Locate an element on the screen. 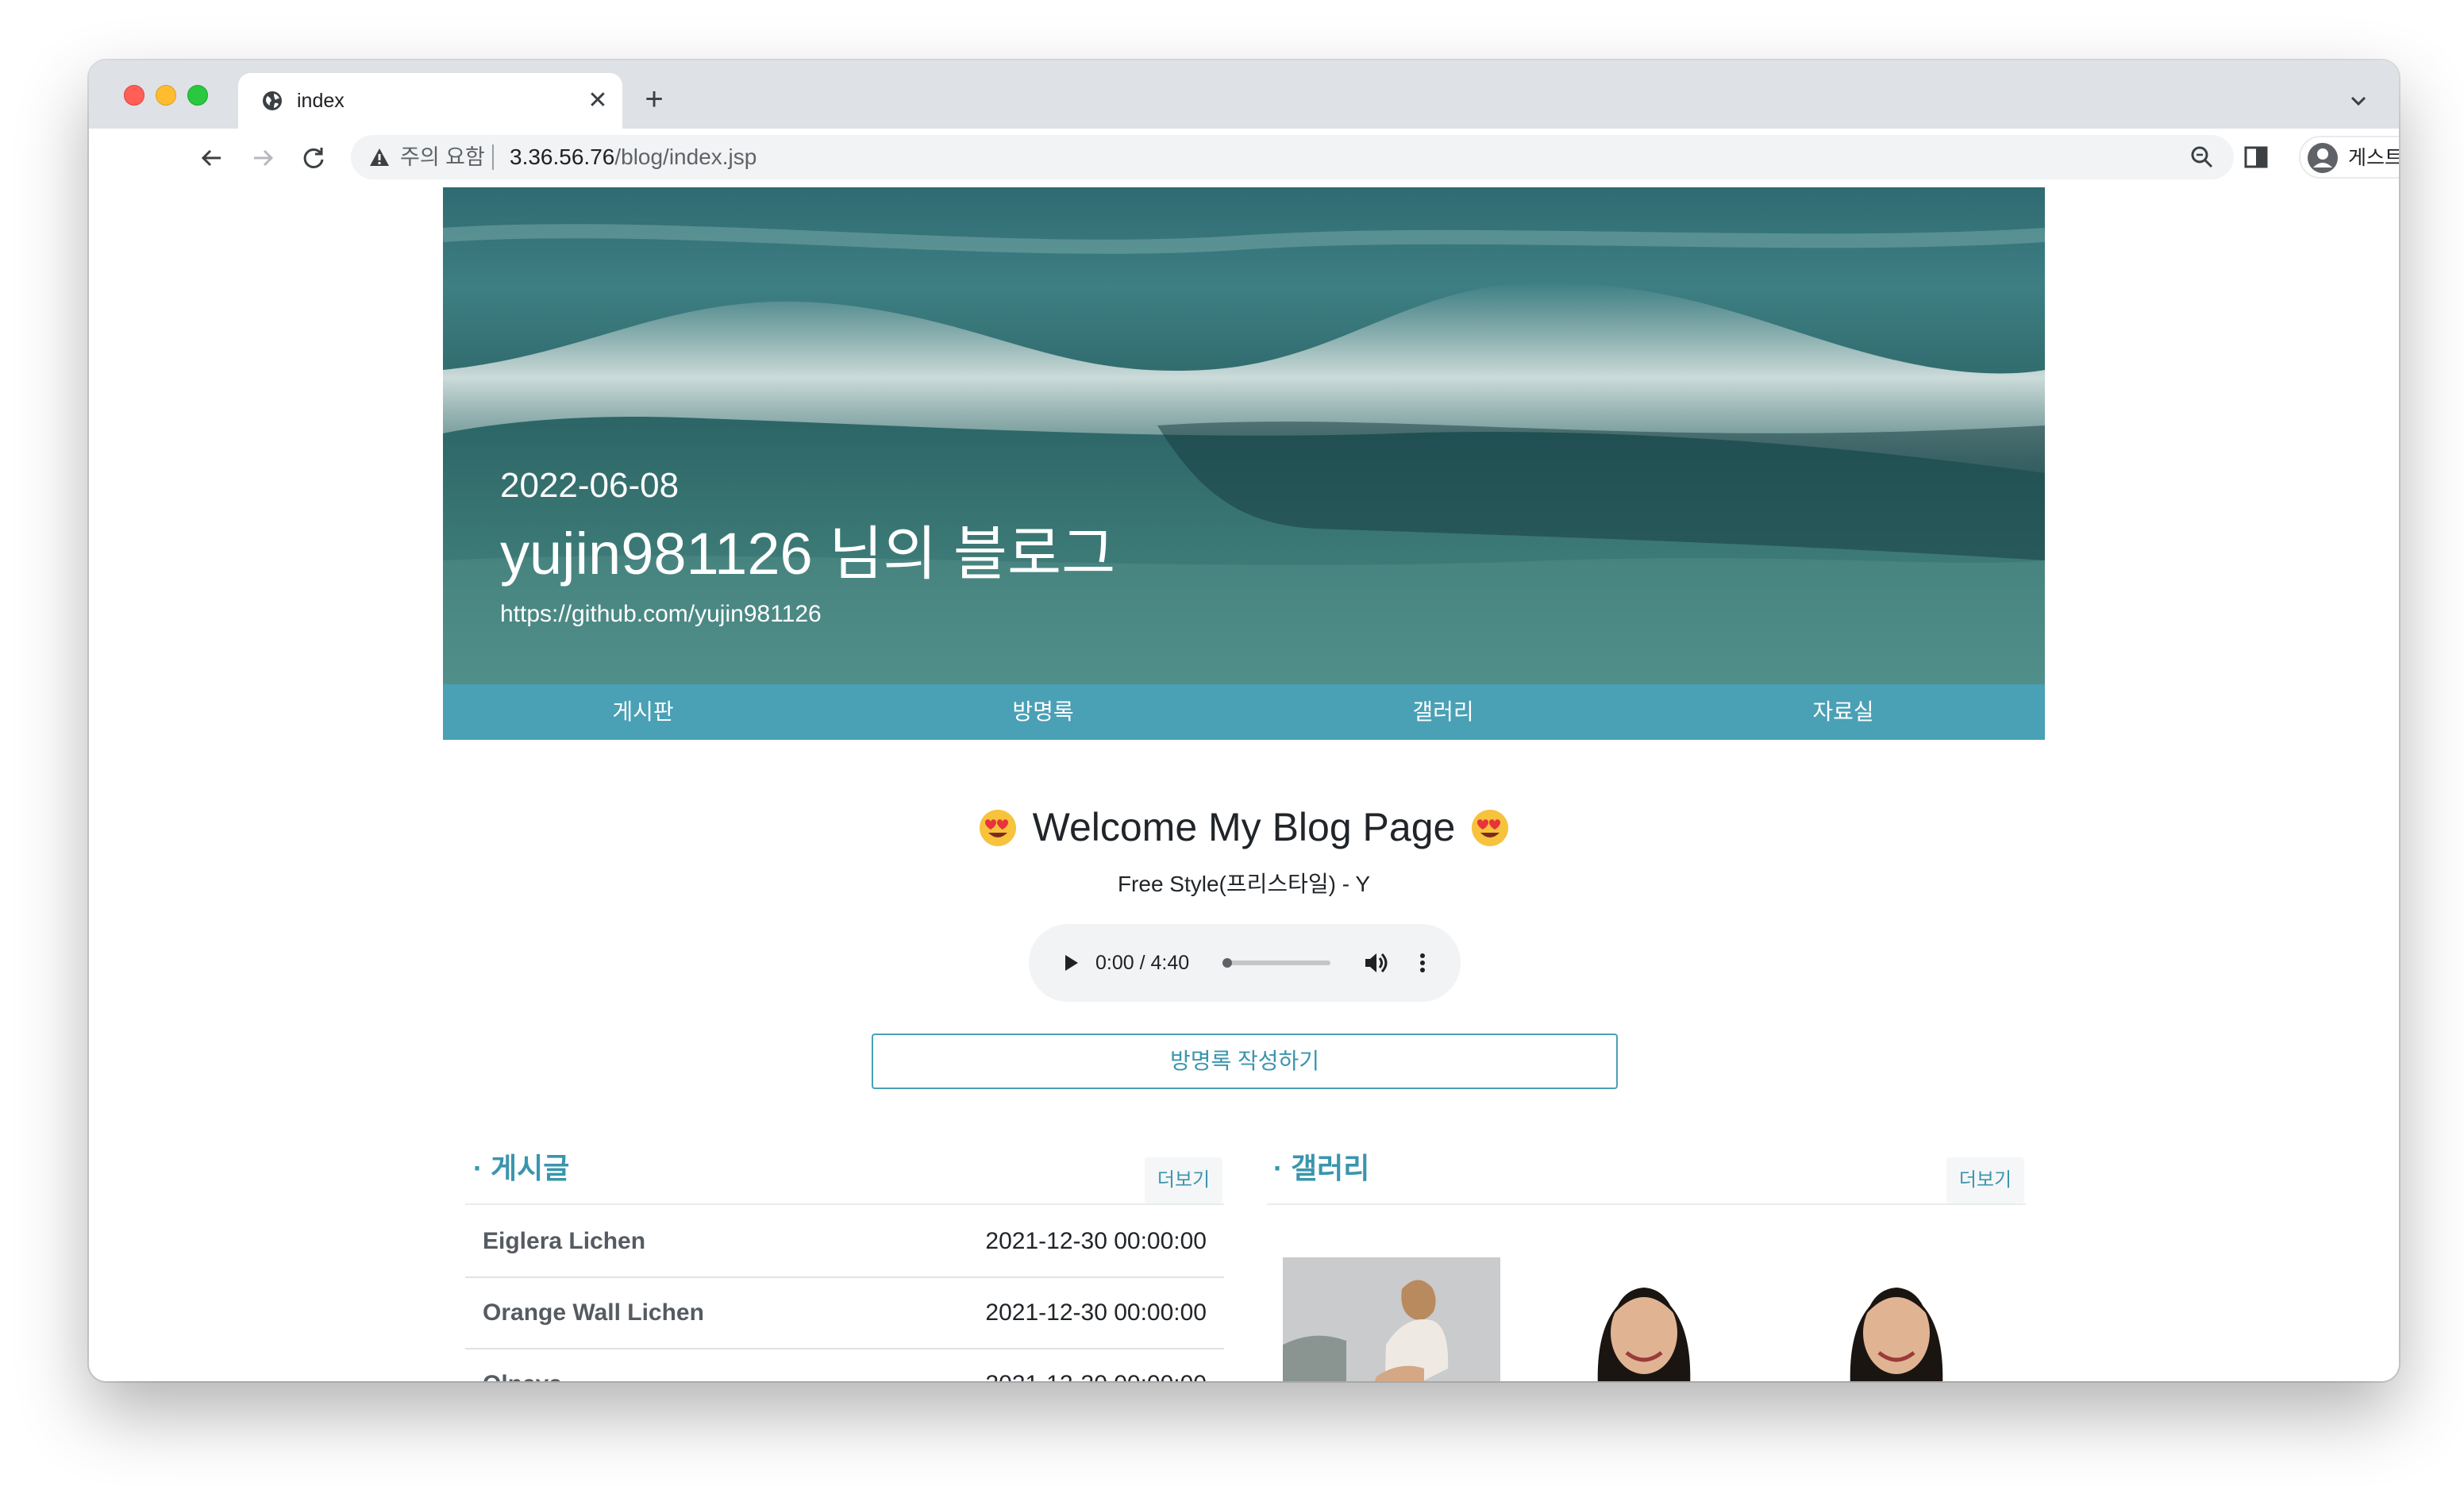  profile-button: 게스트 is located at coordinates (2349, 157).